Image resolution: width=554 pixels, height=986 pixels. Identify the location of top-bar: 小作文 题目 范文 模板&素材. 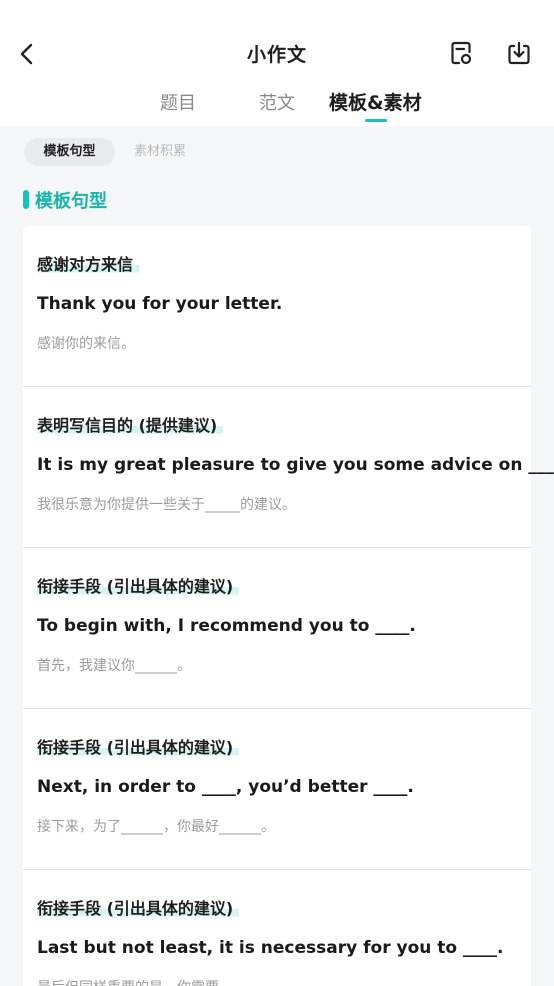
(277, 63).